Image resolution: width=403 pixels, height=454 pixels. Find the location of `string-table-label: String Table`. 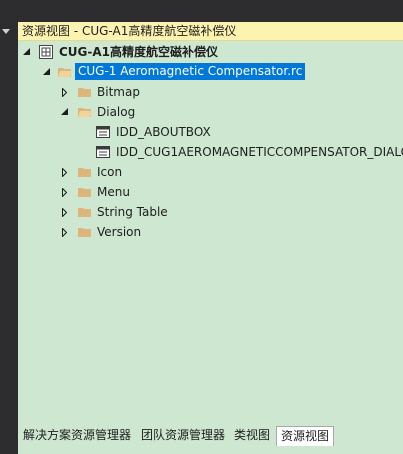

string-table-label: String Table is located at coordinates (132, 212).